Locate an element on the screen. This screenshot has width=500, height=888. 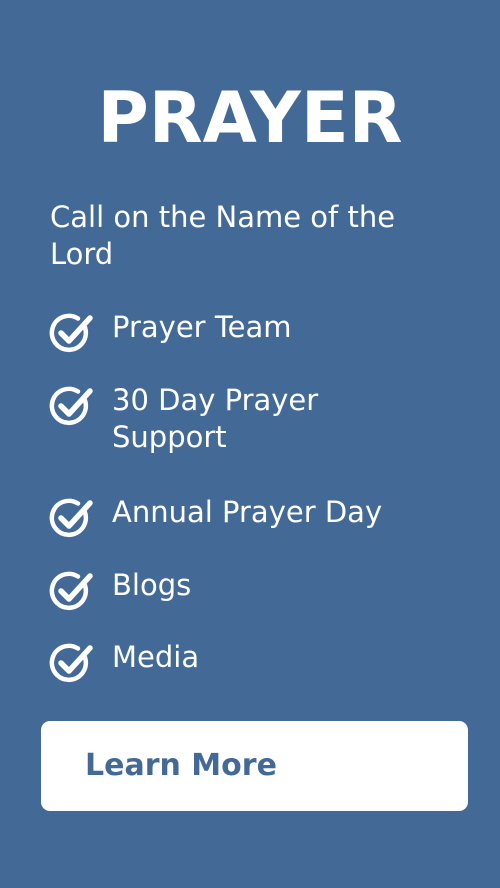
list-item-label: Media is located at coordinates (156, 657).